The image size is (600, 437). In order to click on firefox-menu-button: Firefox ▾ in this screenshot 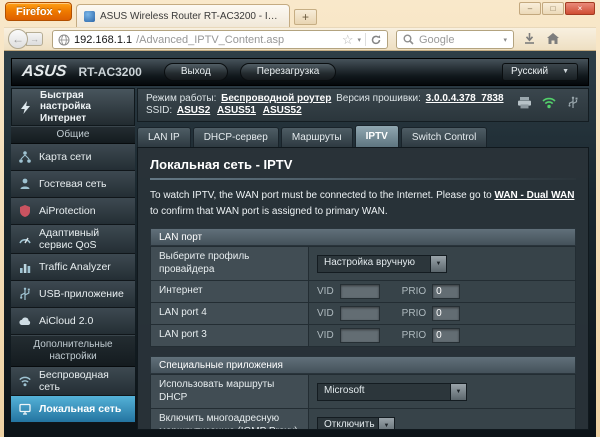, I will do `click(39, 11)`.